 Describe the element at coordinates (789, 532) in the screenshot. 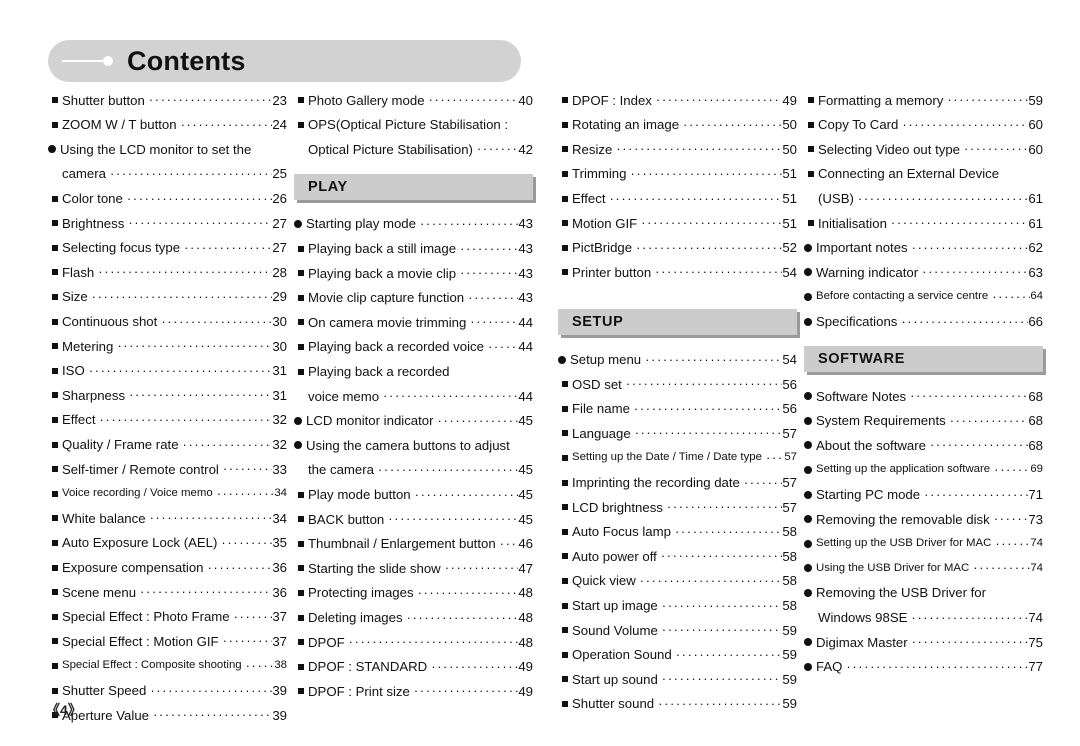

I see `toc-page-number: 58` at that location.